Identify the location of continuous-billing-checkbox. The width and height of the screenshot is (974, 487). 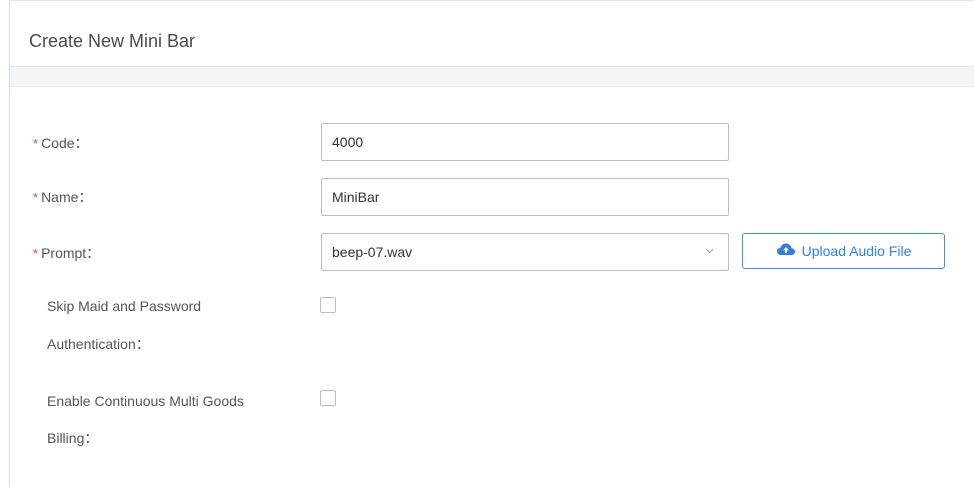
(328, 398).